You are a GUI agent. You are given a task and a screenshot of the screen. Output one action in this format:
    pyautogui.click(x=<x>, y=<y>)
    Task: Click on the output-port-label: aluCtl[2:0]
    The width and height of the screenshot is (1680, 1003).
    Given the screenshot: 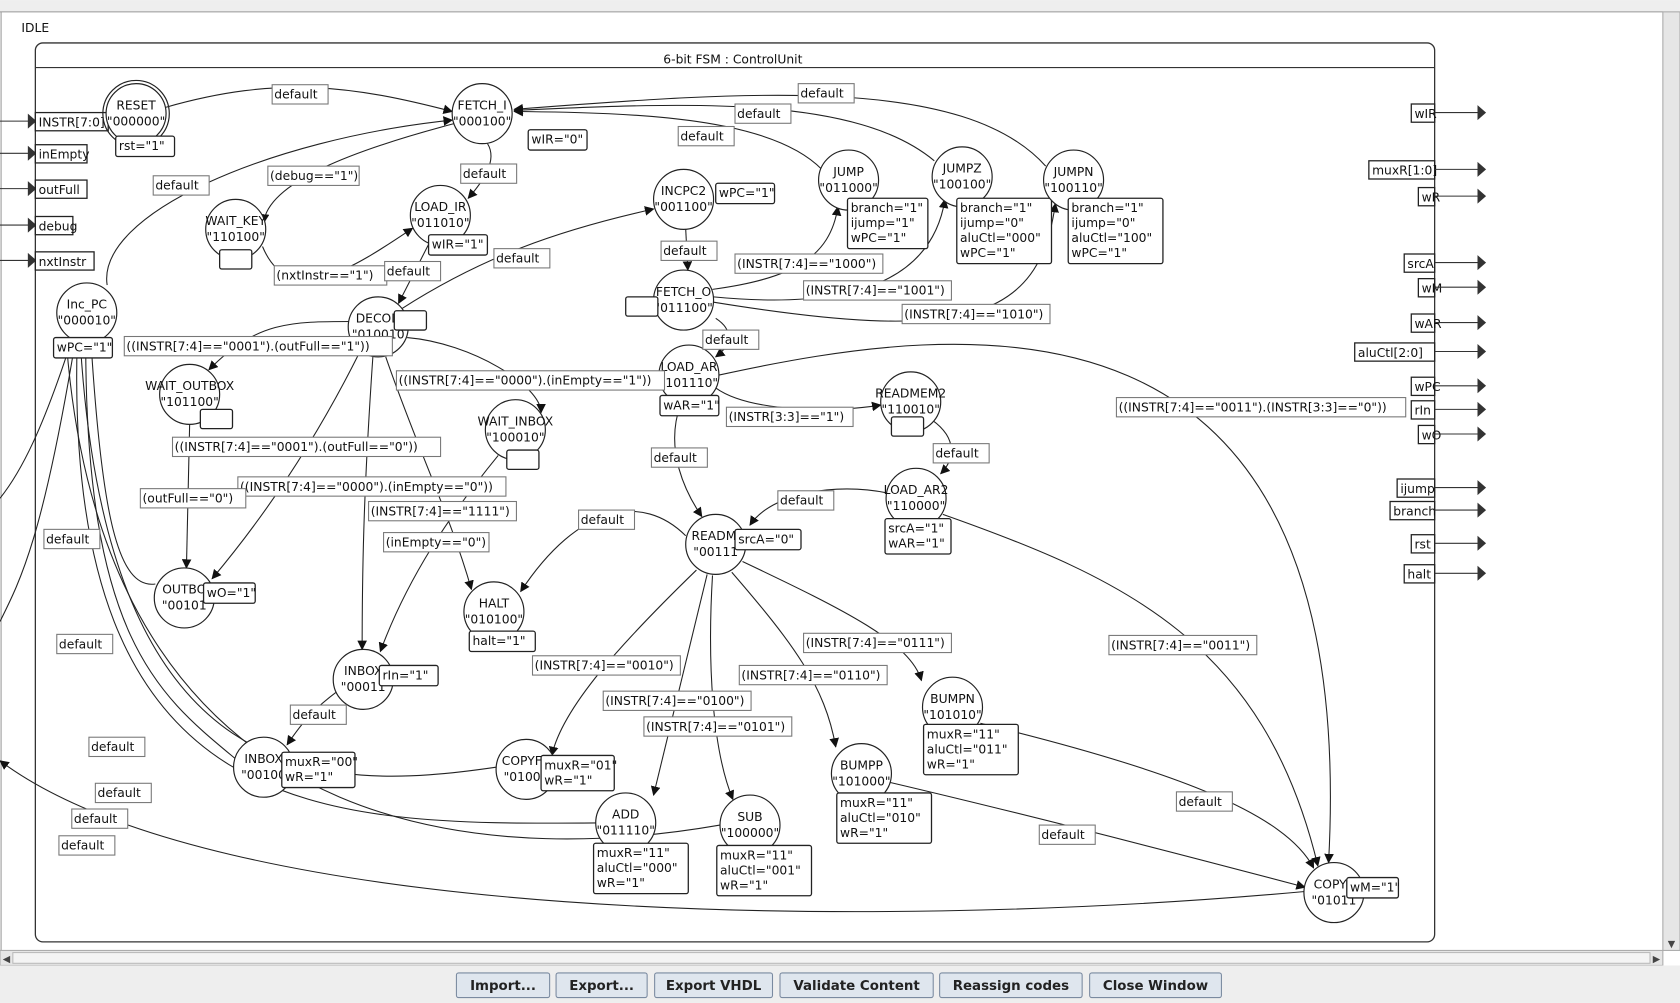 What is the action you would take?
    pyautogui.click(x=1390, y=353)
    